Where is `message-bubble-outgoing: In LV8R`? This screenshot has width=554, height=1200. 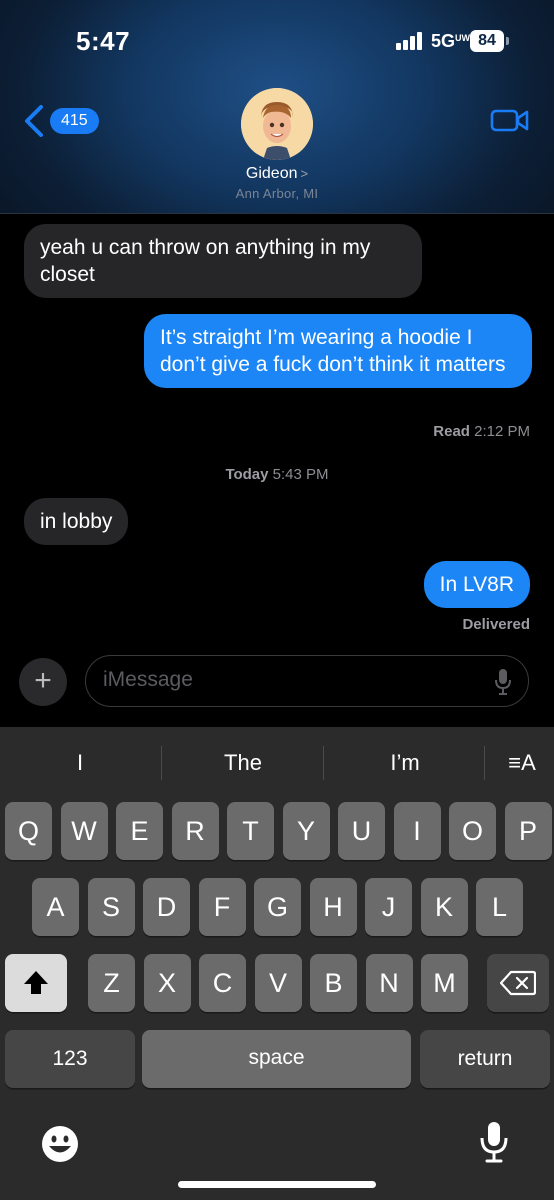 message-bubble-outgoing: In LV8R is located at coordinates (476, 584).